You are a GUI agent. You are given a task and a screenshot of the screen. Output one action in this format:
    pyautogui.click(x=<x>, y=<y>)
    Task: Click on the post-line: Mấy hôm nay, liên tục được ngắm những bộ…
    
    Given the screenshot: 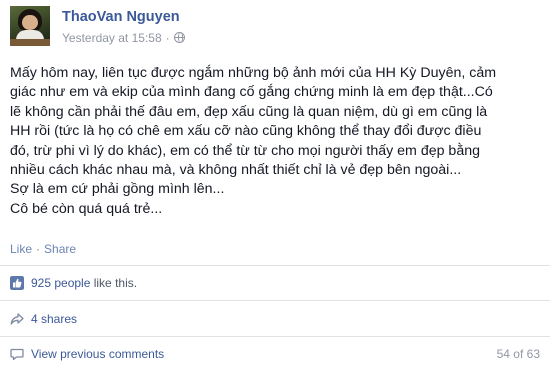 What is the action you would take?
    pyautogui.click(x=253, y=73)
    